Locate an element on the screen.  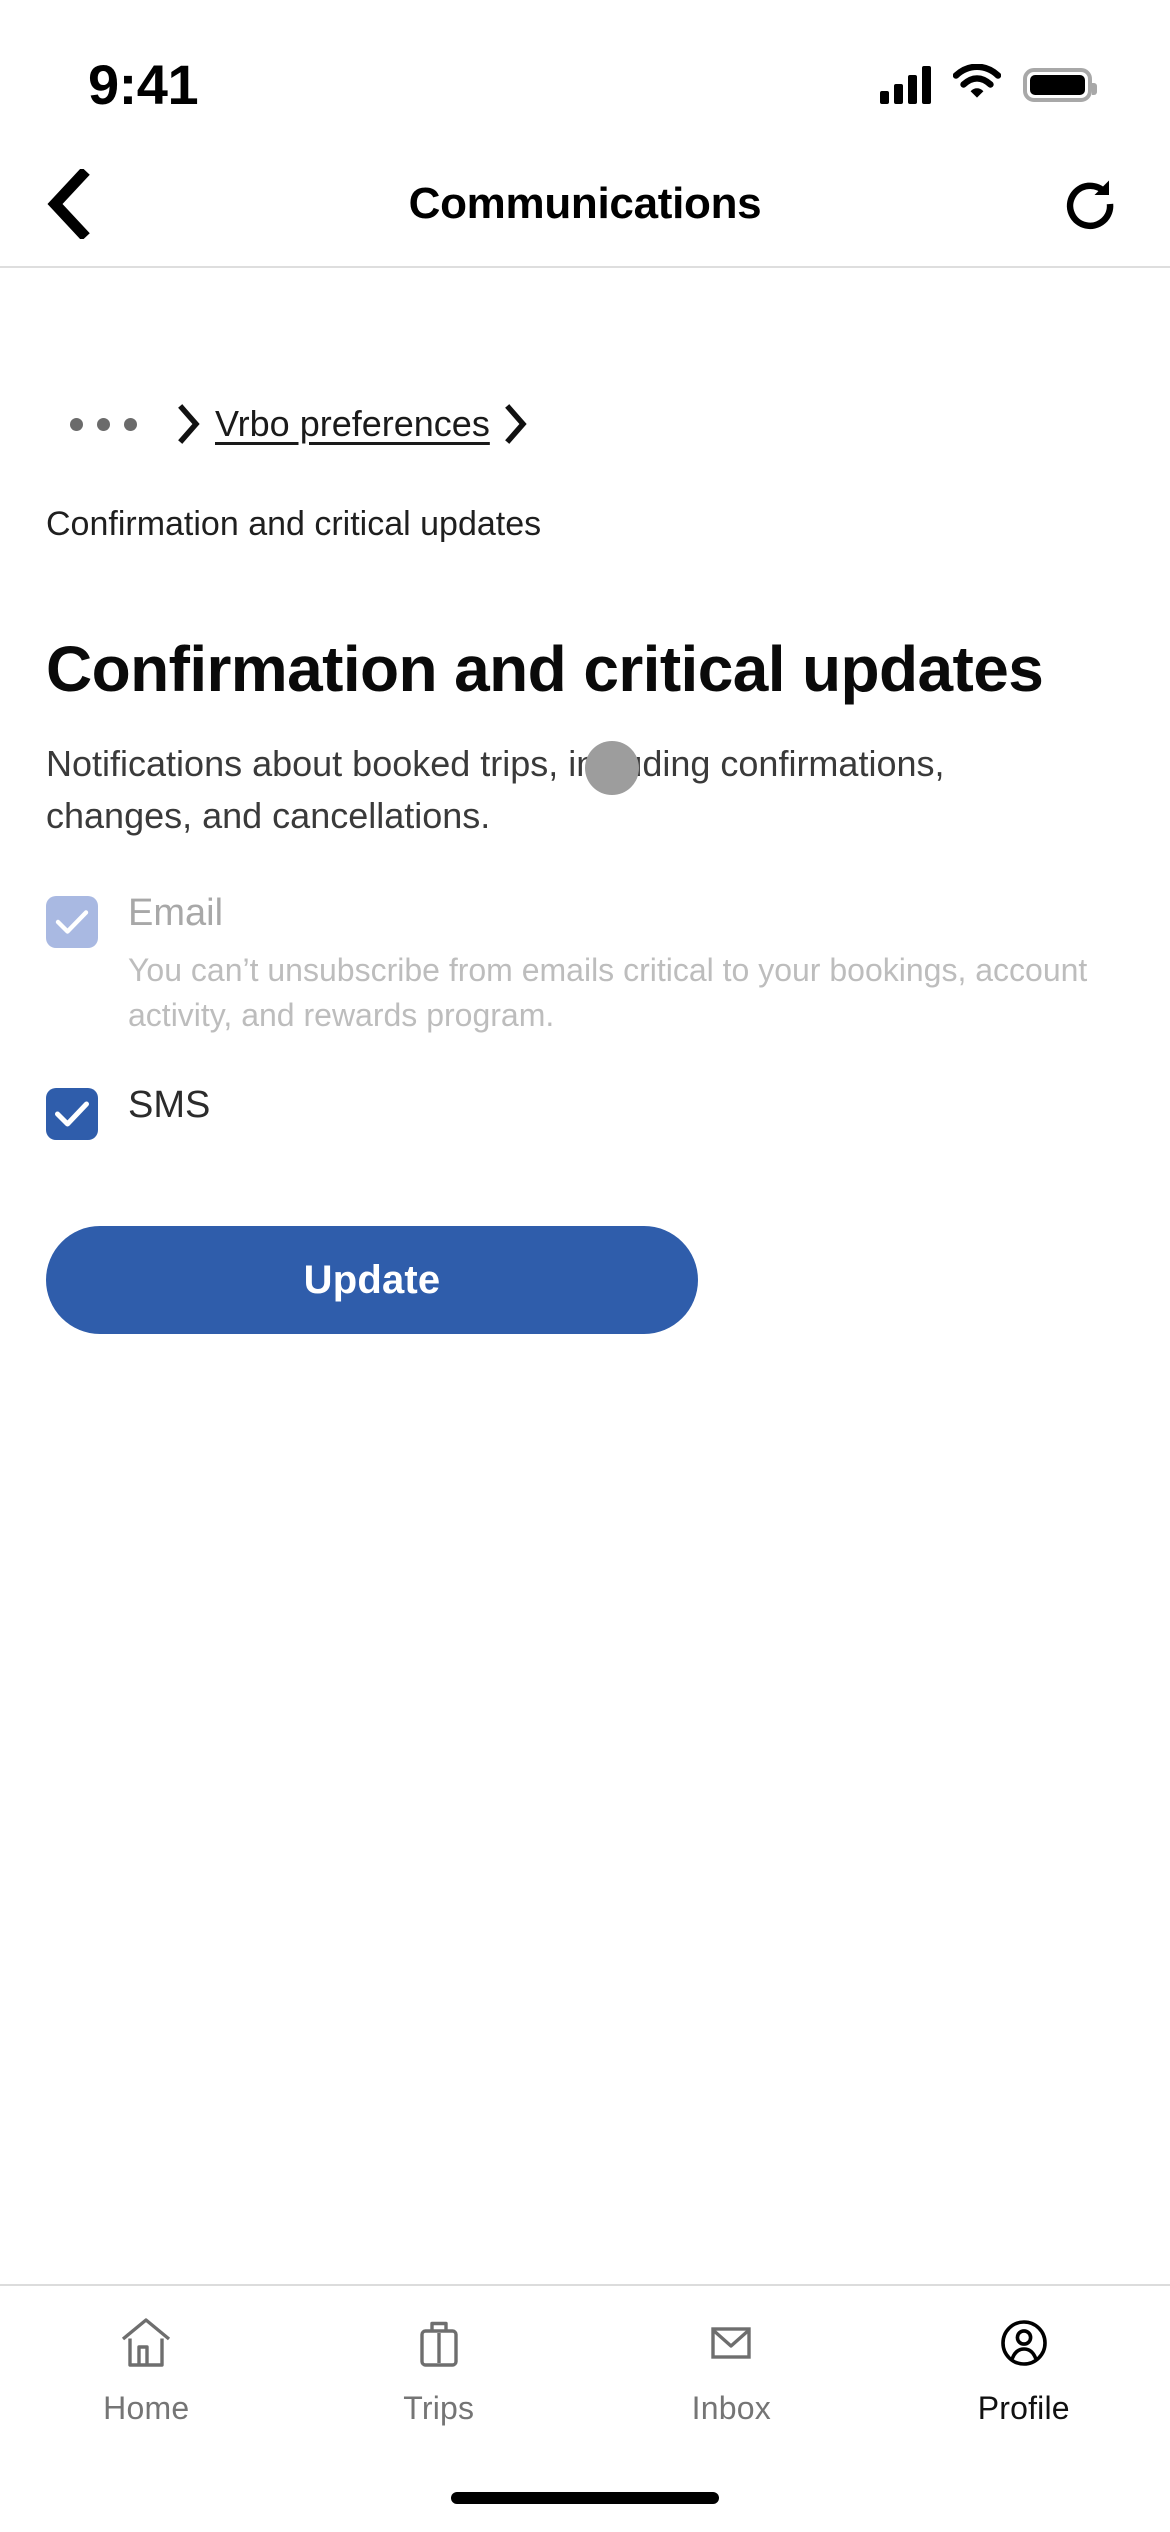
status-bar-time: 9:41 is located at coordinates (143, 84).